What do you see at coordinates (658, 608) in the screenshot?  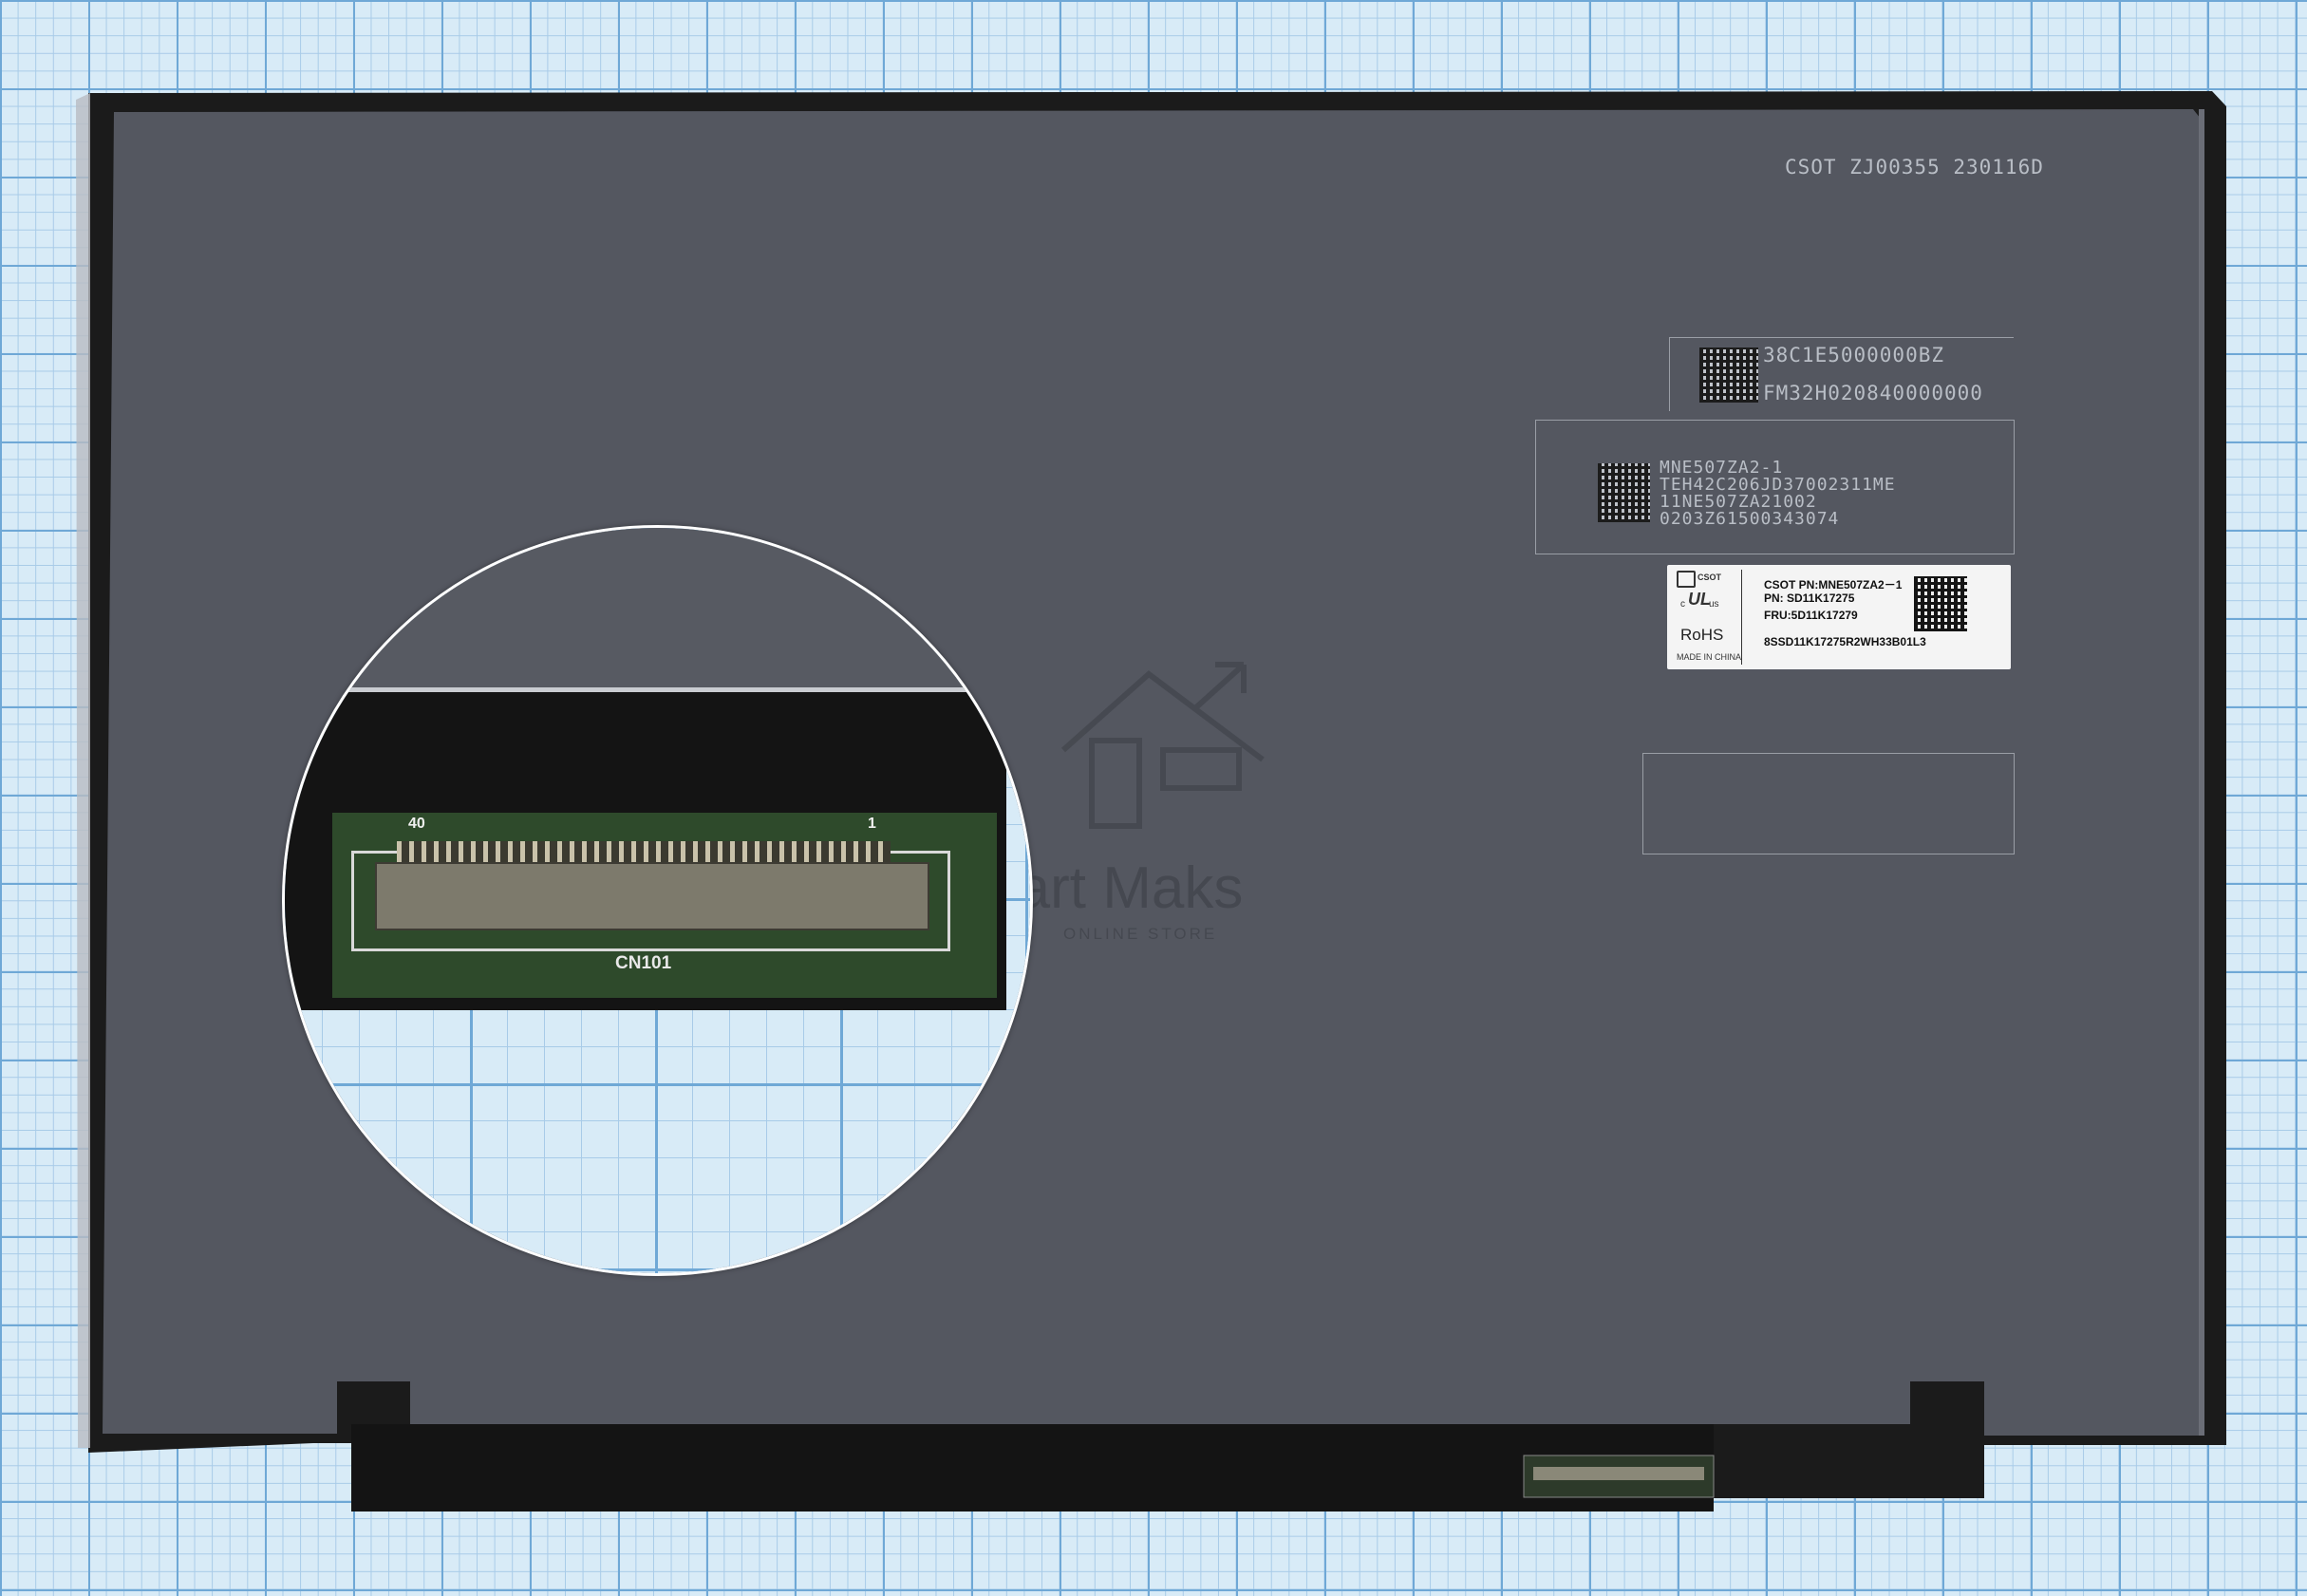 I see `inset-panel-surface` at bounding box center [658, 608].